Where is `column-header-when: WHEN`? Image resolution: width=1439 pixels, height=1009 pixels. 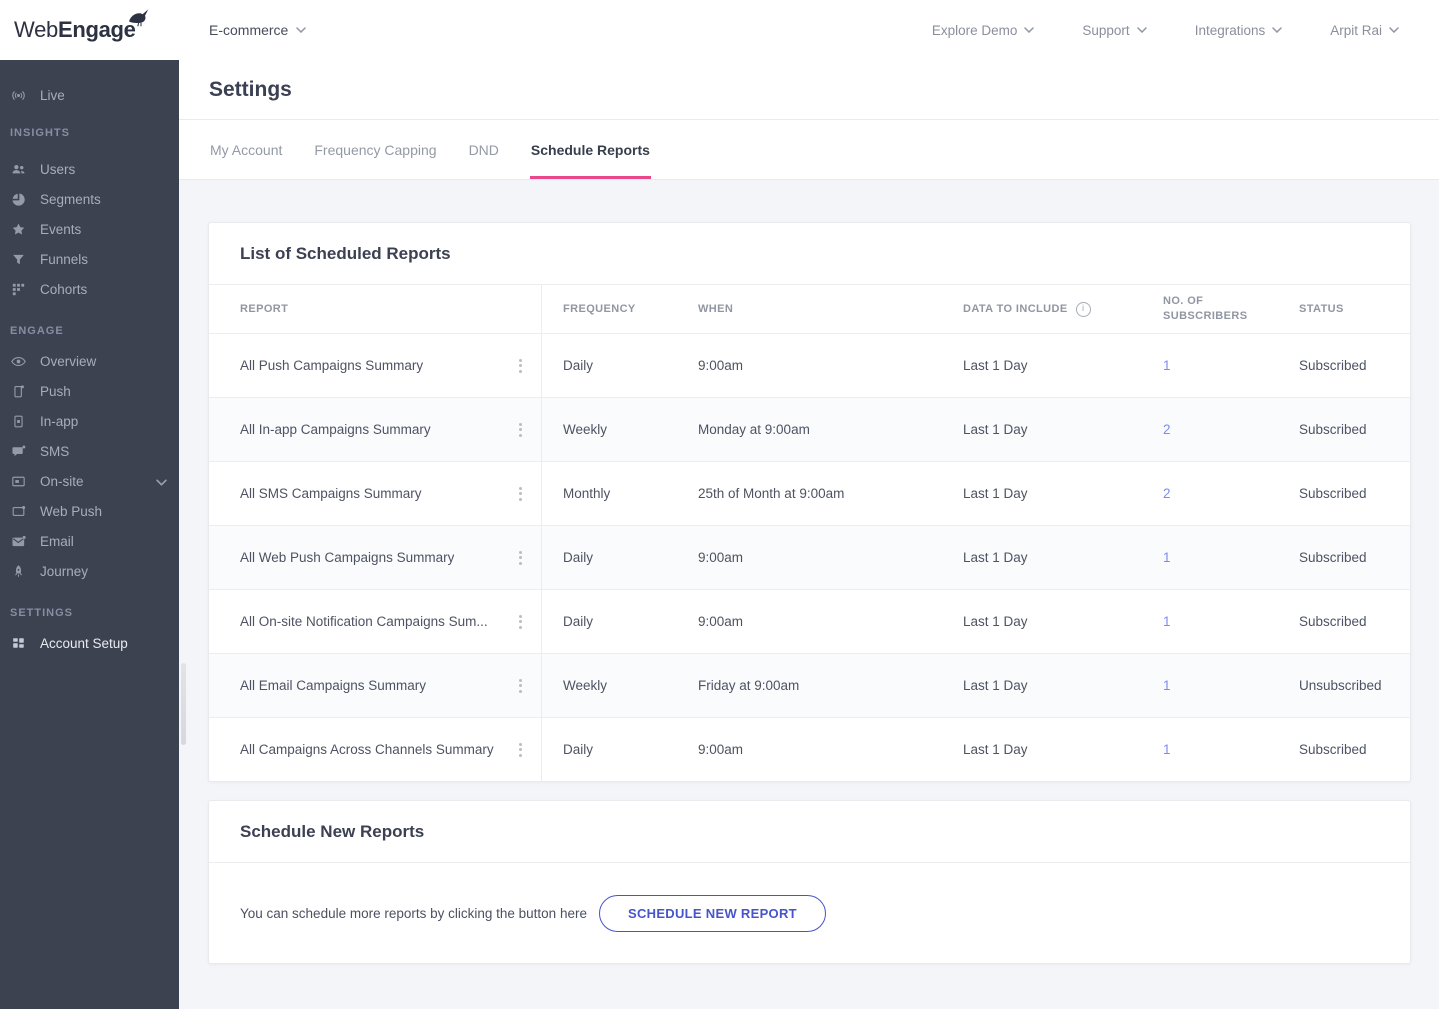
column-header-when: WHEN is located at coordinates (716, 308).